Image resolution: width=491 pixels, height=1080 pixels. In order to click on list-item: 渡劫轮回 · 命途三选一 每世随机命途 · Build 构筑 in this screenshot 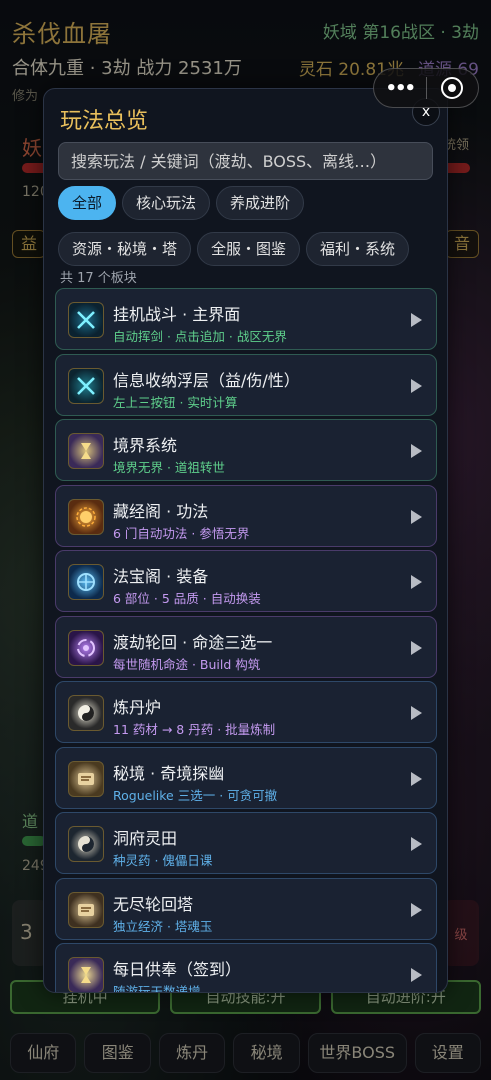, I will do `click(246, 646)`.